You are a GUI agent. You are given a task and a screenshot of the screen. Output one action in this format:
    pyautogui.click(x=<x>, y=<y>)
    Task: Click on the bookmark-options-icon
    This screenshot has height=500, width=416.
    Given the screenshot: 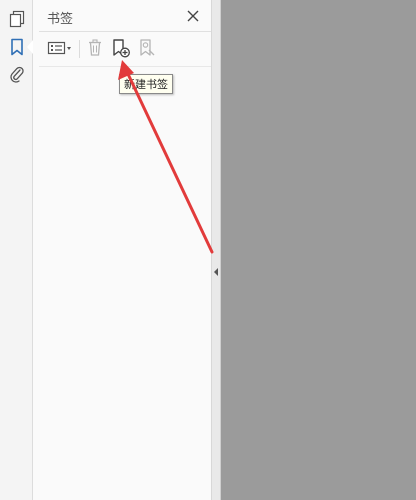 What is the action you would take?
    pyautogui.click(x=59, y=48)
    